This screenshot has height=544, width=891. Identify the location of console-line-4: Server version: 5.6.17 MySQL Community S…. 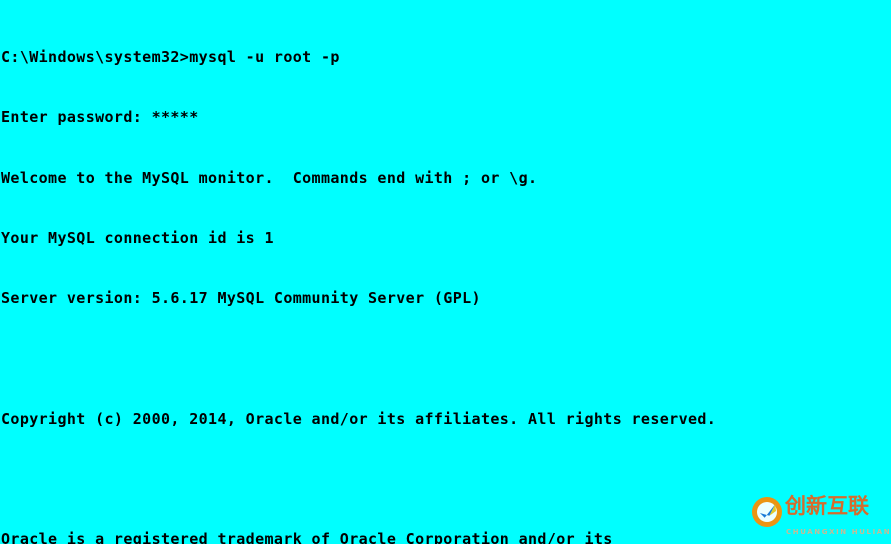
(241, 298).